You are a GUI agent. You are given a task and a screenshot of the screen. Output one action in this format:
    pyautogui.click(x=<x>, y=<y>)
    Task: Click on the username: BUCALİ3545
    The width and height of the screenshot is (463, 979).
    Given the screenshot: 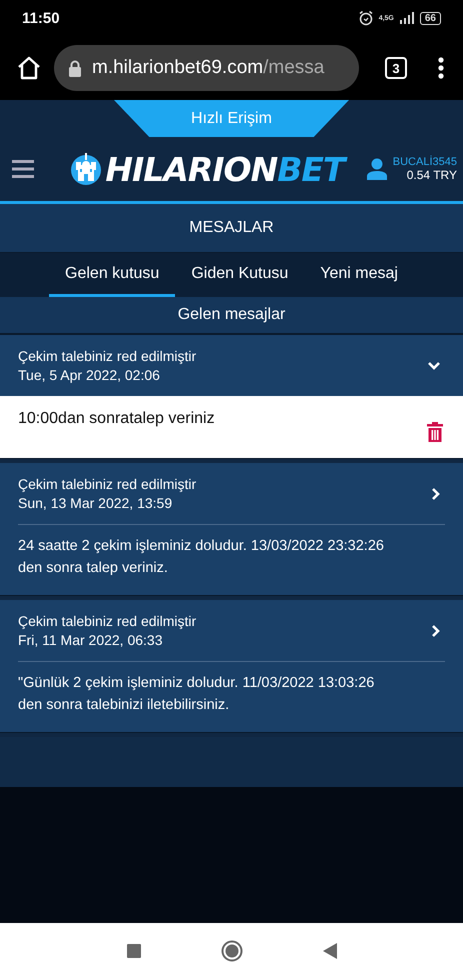 What is the action you would take?
    pyautogui.click(x=424, y=162)
    